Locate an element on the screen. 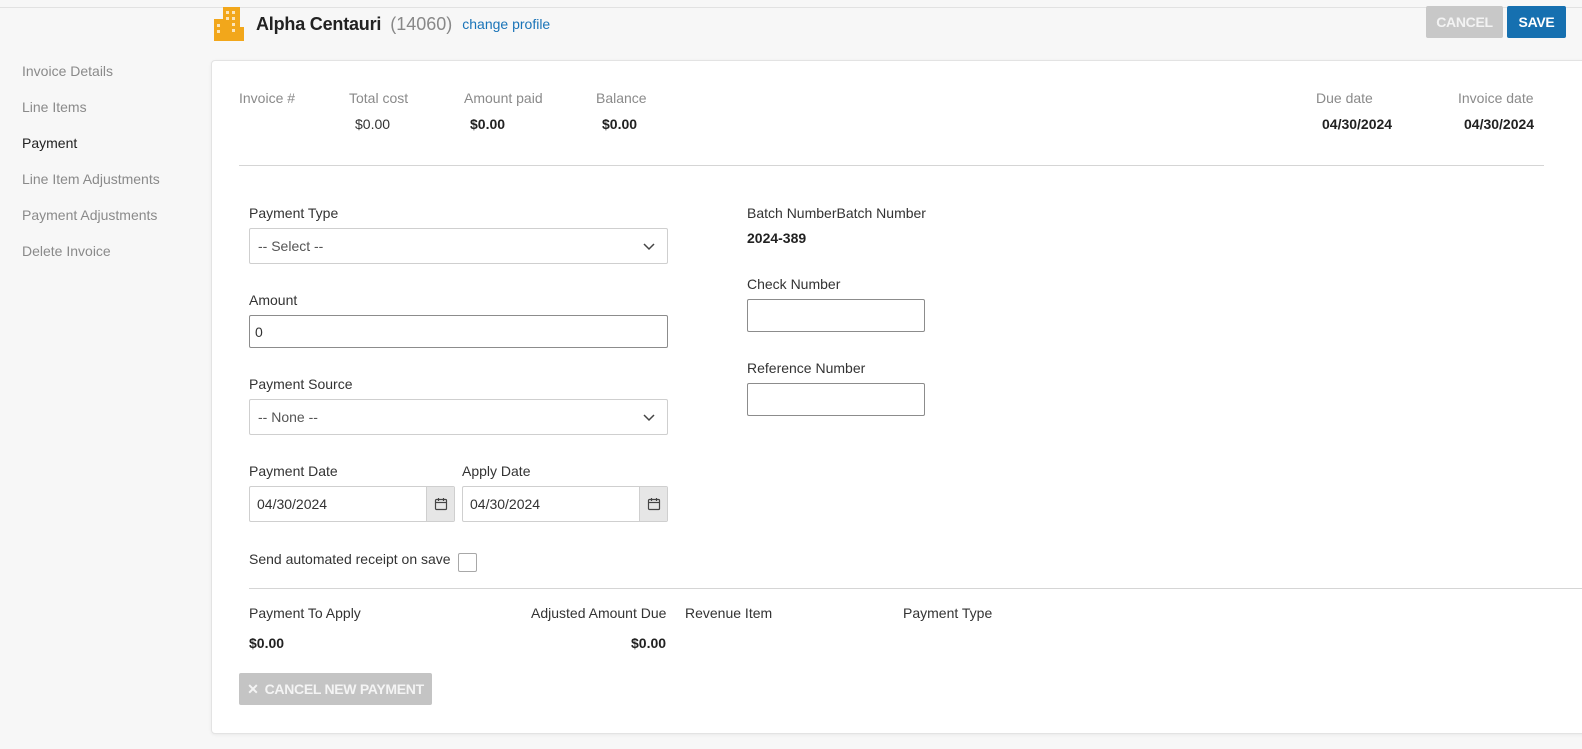 The image size is (1582, 749). payment-to-apply-label: Payment To Apply is located at coordinates (305, 613).